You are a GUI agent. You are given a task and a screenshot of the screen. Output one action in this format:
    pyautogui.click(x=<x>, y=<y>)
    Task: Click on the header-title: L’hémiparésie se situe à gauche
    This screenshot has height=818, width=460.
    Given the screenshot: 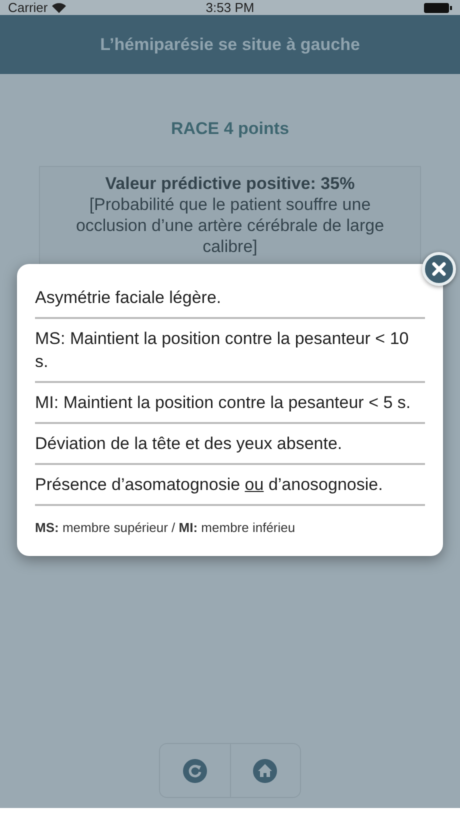 What is the action you would take?
    pyautogui.click(x=230, y=45)
    